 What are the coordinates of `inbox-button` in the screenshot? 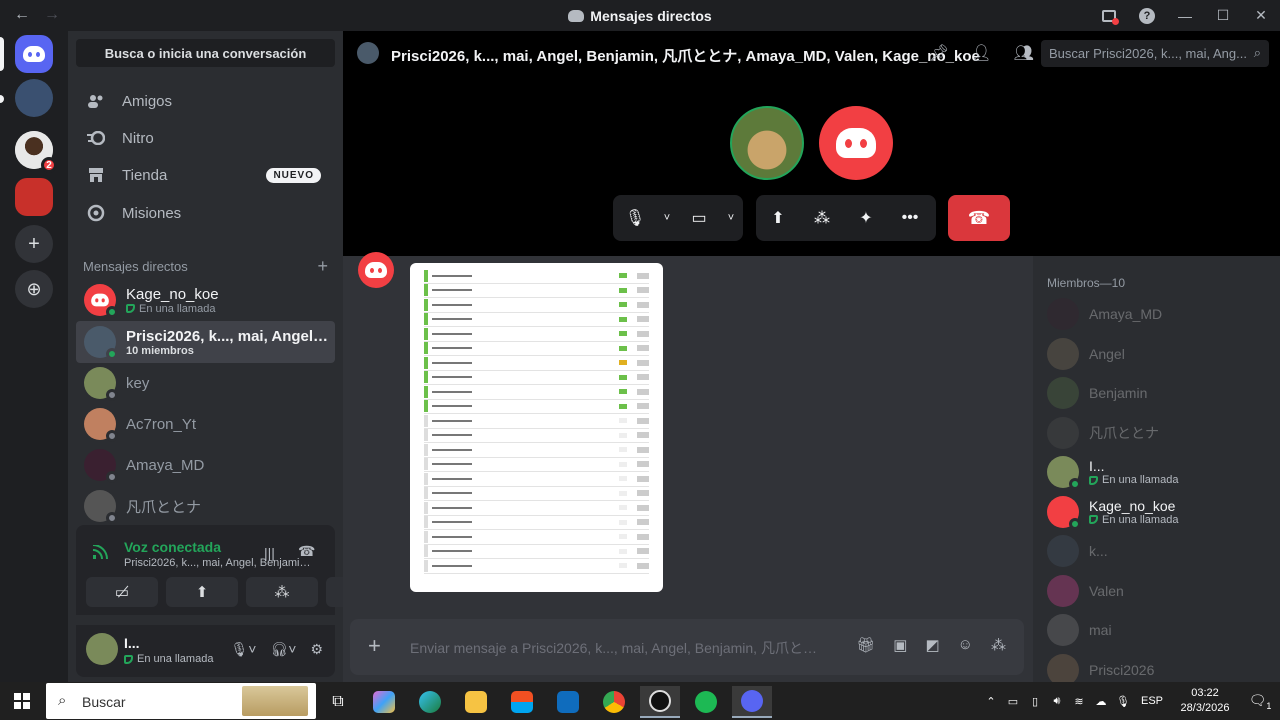 It's located at (1109, 15).